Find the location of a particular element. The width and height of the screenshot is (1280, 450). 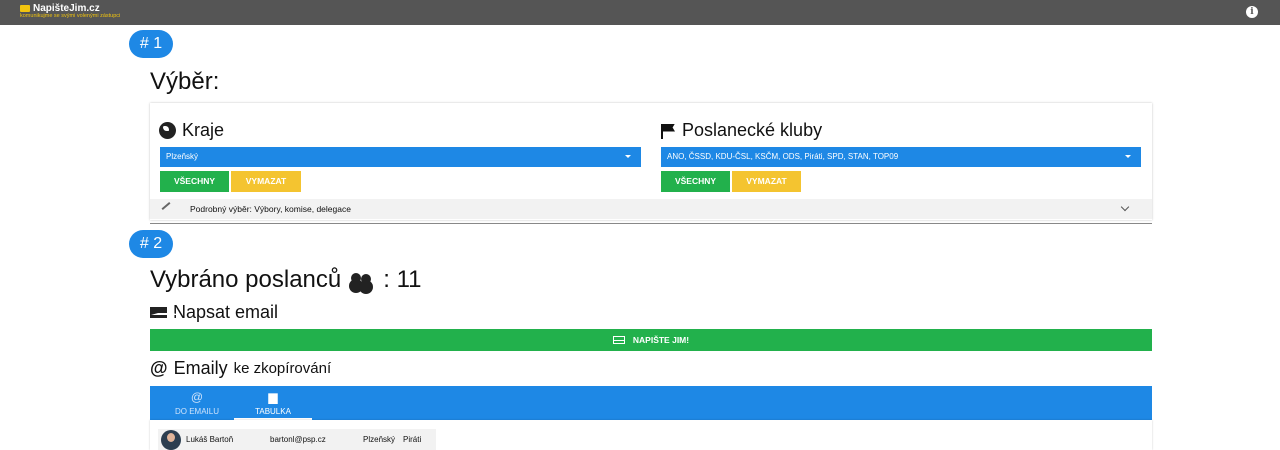

clubs-clear-button: VYMAZAT is located at coordinates (766, 181).